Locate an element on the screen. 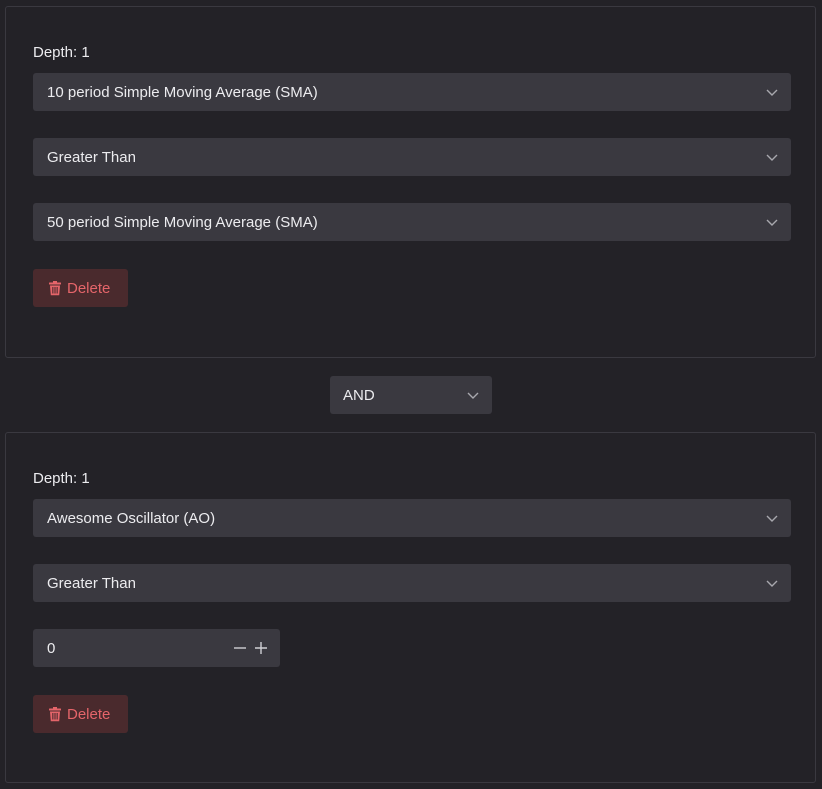  select-value: 50 period Simple Moving Average (SMA) is located at coordinates (182, 222).